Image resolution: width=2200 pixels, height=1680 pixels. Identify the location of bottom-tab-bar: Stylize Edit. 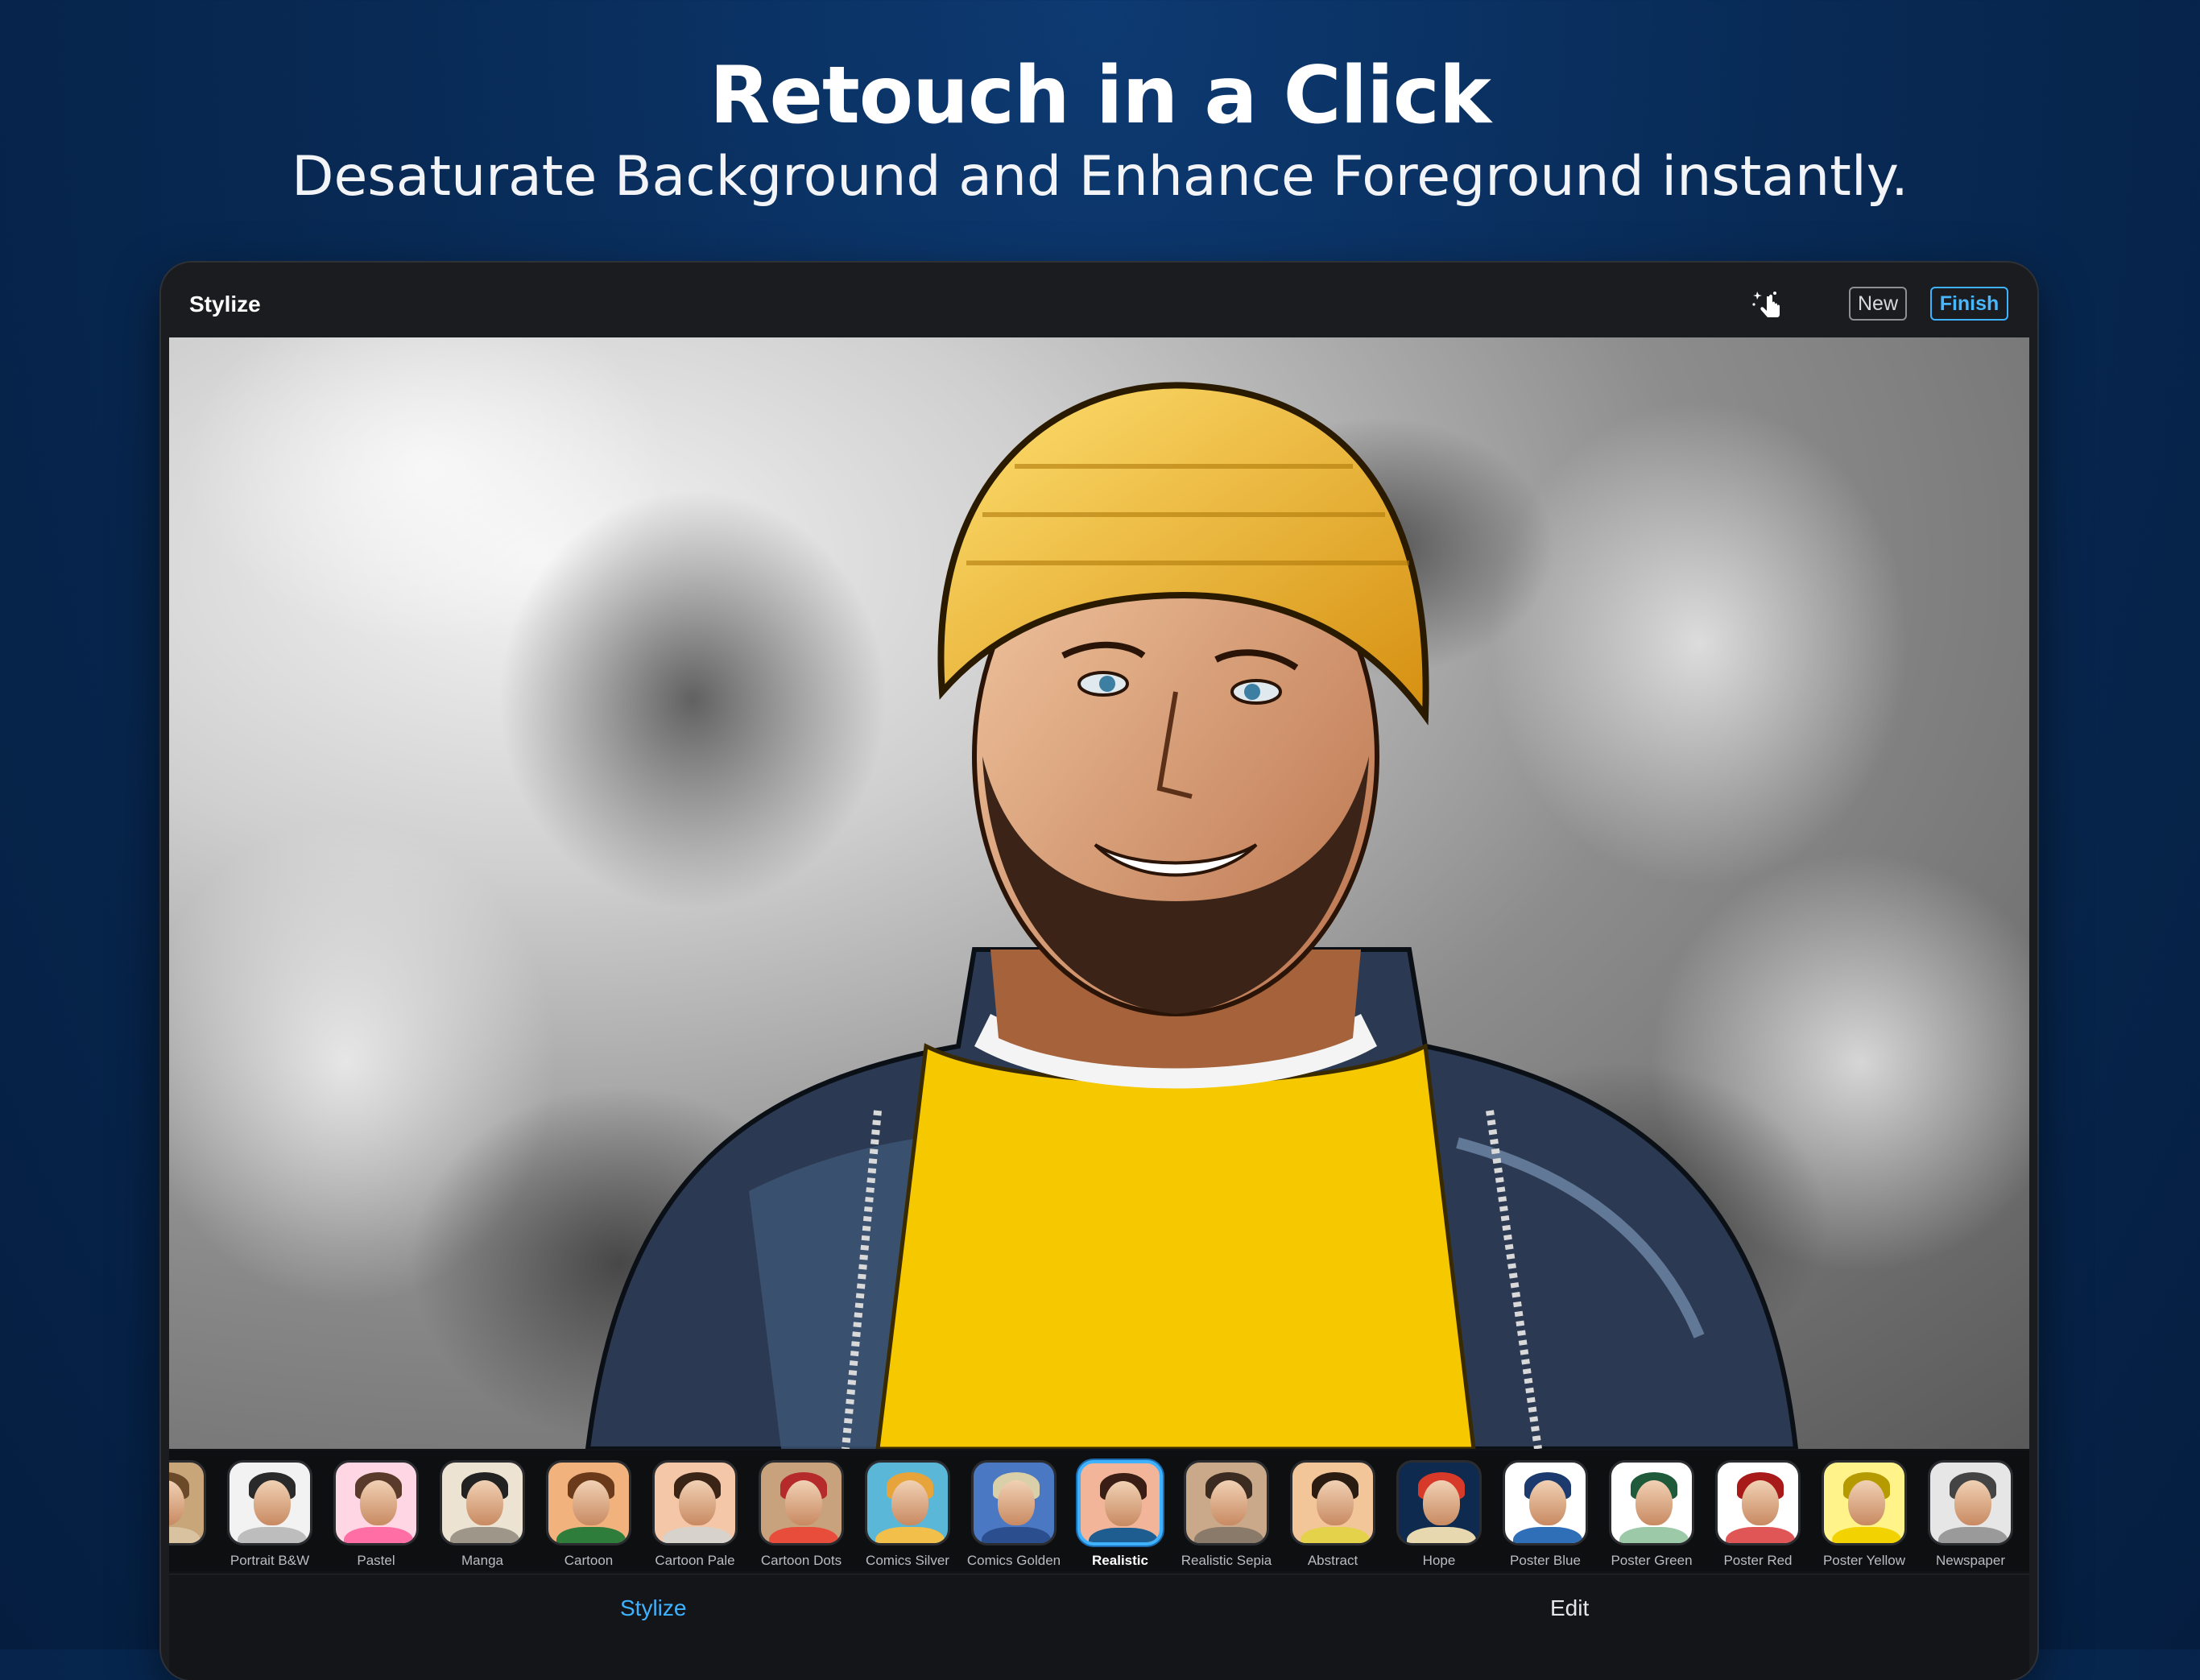
(1099, 1627).